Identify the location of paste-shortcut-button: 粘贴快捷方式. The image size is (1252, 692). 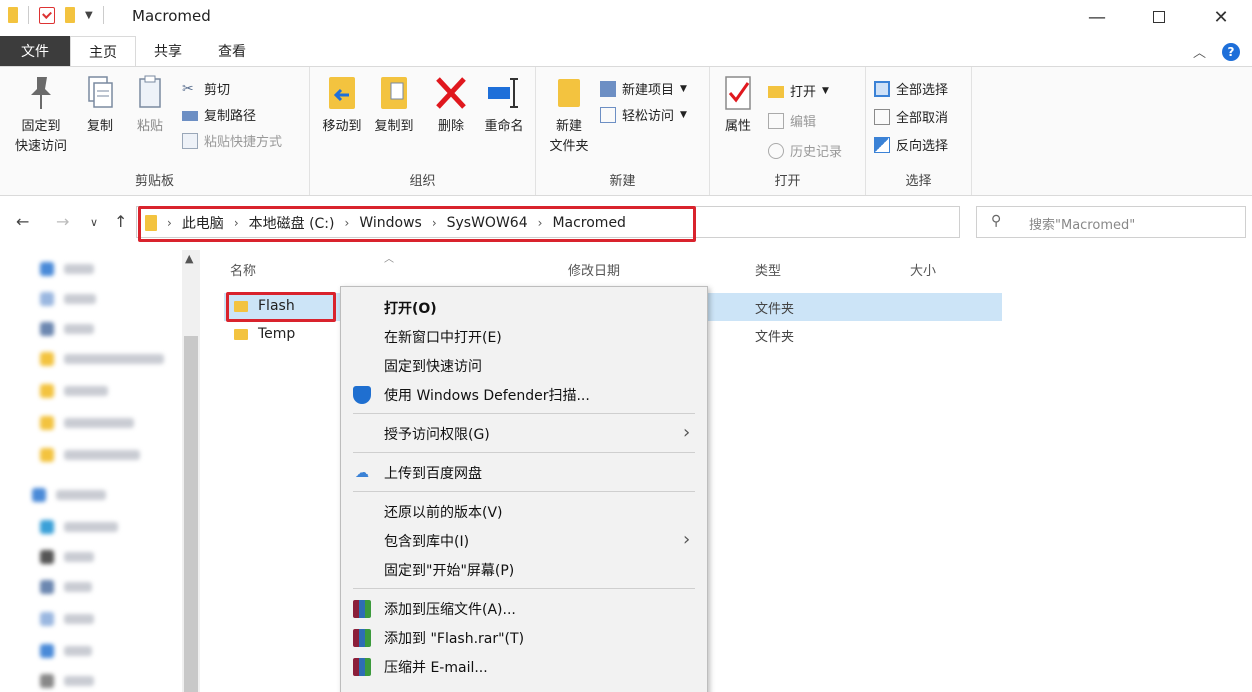
(232, 140).